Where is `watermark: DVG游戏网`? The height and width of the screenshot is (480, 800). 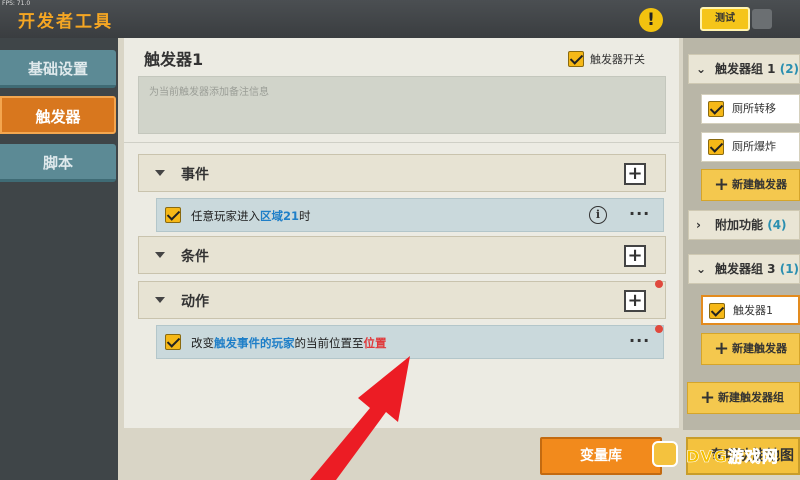
watermark: DVG游戏网 is located at coordinates (724, 454).